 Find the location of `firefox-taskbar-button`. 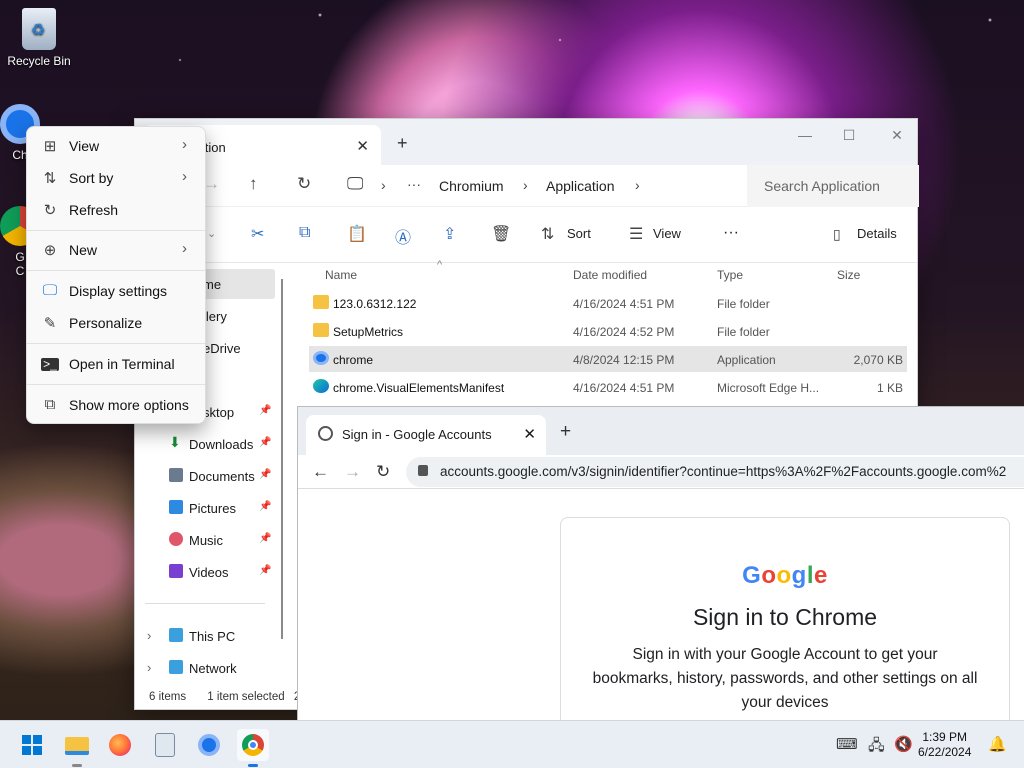

firefox-taskbar-button is located at coordinates (120, 745).